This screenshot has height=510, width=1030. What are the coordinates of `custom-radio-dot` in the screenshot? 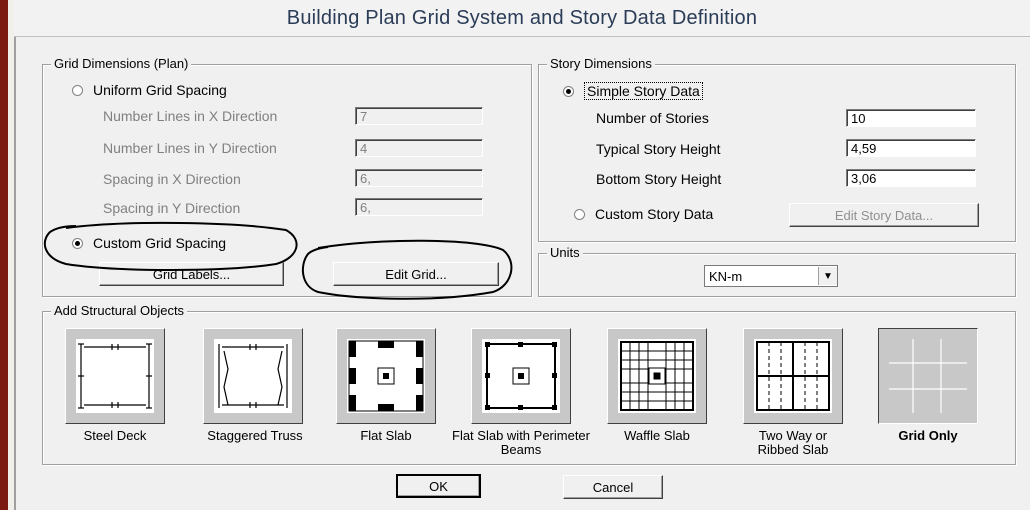 It's located at (77, 243).